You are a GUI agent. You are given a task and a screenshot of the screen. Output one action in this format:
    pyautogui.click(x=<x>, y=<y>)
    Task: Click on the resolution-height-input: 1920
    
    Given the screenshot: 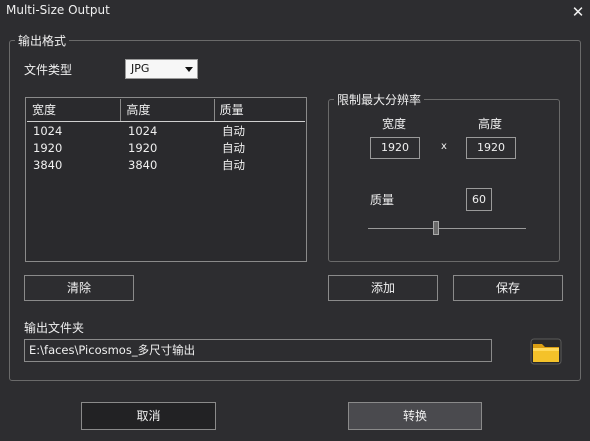 What is the action you would take?
    pyautogui.click(x=491, y=148)
    